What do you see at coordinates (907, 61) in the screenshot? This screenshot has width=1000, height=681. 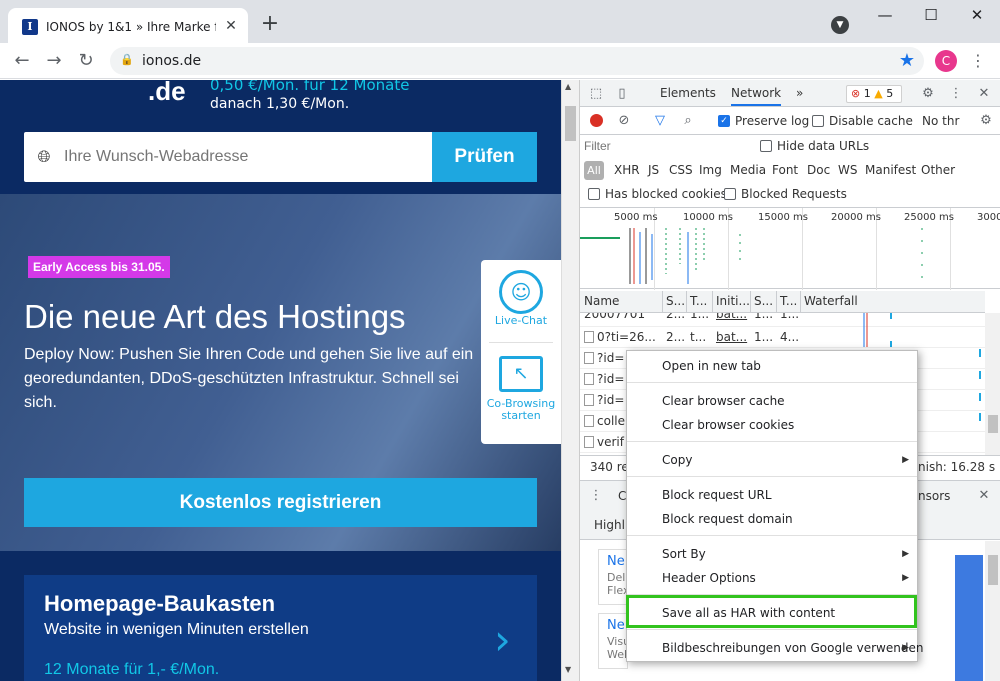 I see `bookmark-star-icon: ★` at bounding box center [907, 61].